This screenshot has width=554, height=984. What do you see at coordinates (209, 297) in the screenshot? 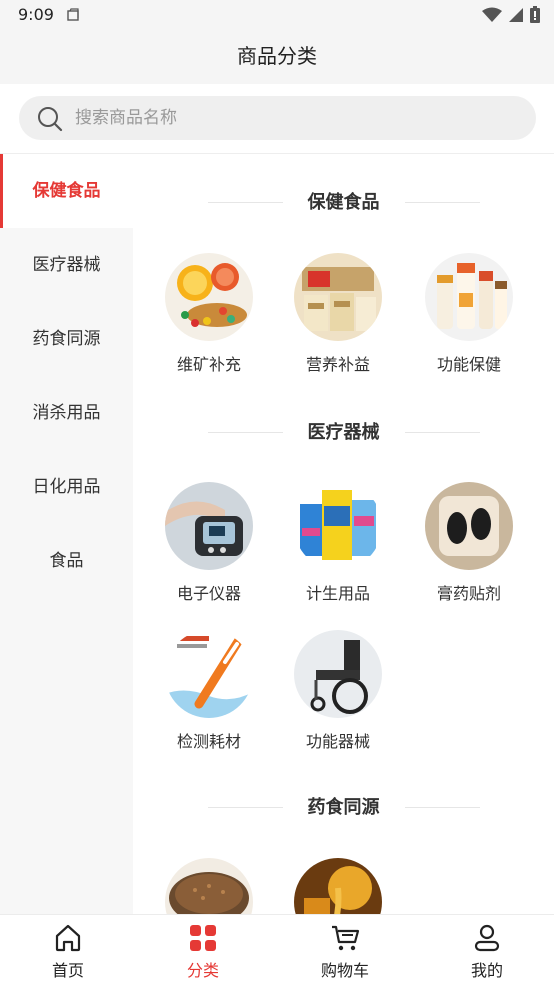
I see `vitamin-supplement-image` at bounding box center [209, 297].